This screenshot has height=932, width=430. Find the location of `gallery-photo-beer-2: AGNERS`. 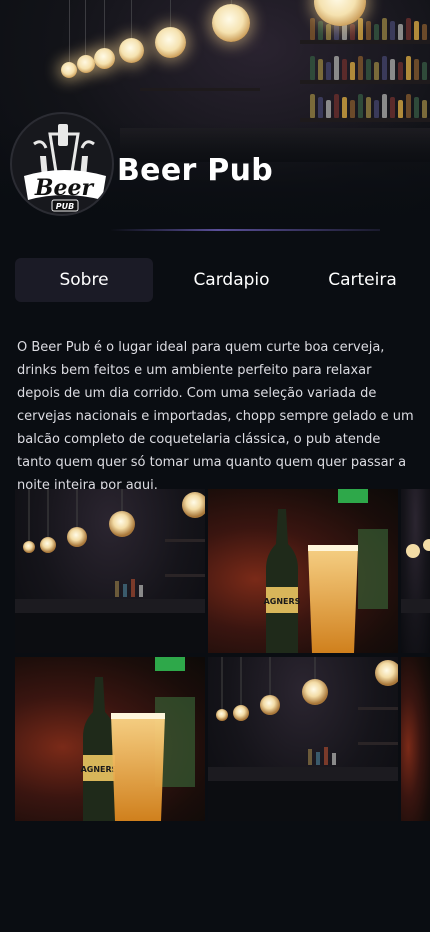

gallery-photo-beer-2: AGNERS is located at coordinates (110, 739).